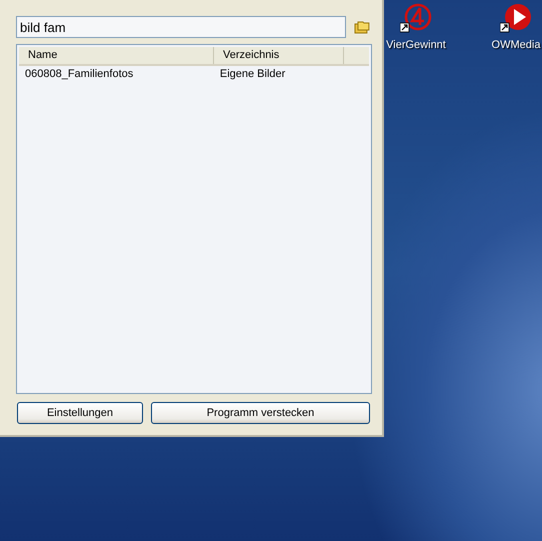 The height and width of the screenshot is (541, 542). Describe the element at coordinates (416, 18) in the screenshot. I see `number-four-shortcut-icon` at that location.